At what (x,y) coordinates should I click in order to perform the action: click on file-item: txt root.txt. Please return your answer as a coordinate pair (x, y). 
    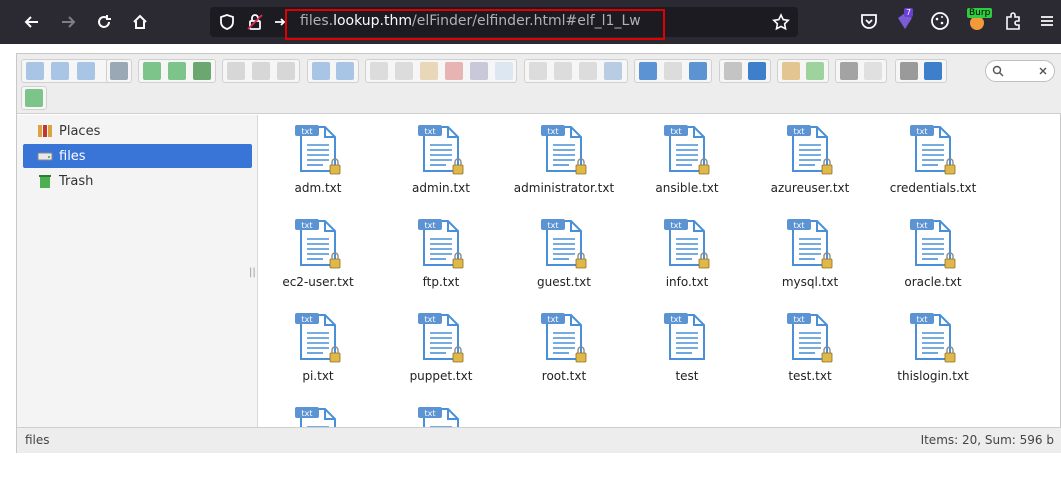
    Looking at the image, I should click on (564, 352).